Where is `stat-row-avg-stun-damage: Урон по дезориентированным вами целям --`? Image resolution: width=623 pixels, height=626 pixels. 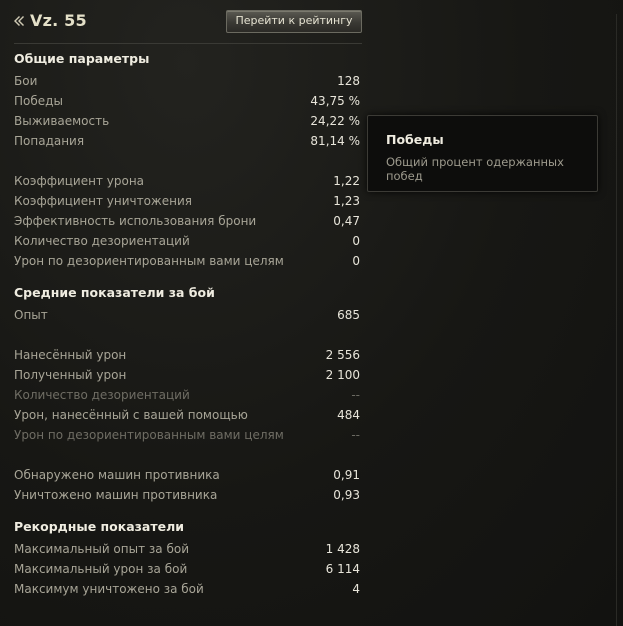
stat-row-avg-stun-damage: Урон по дезориентированным вами целям -- is located at coordinates (187, 435).